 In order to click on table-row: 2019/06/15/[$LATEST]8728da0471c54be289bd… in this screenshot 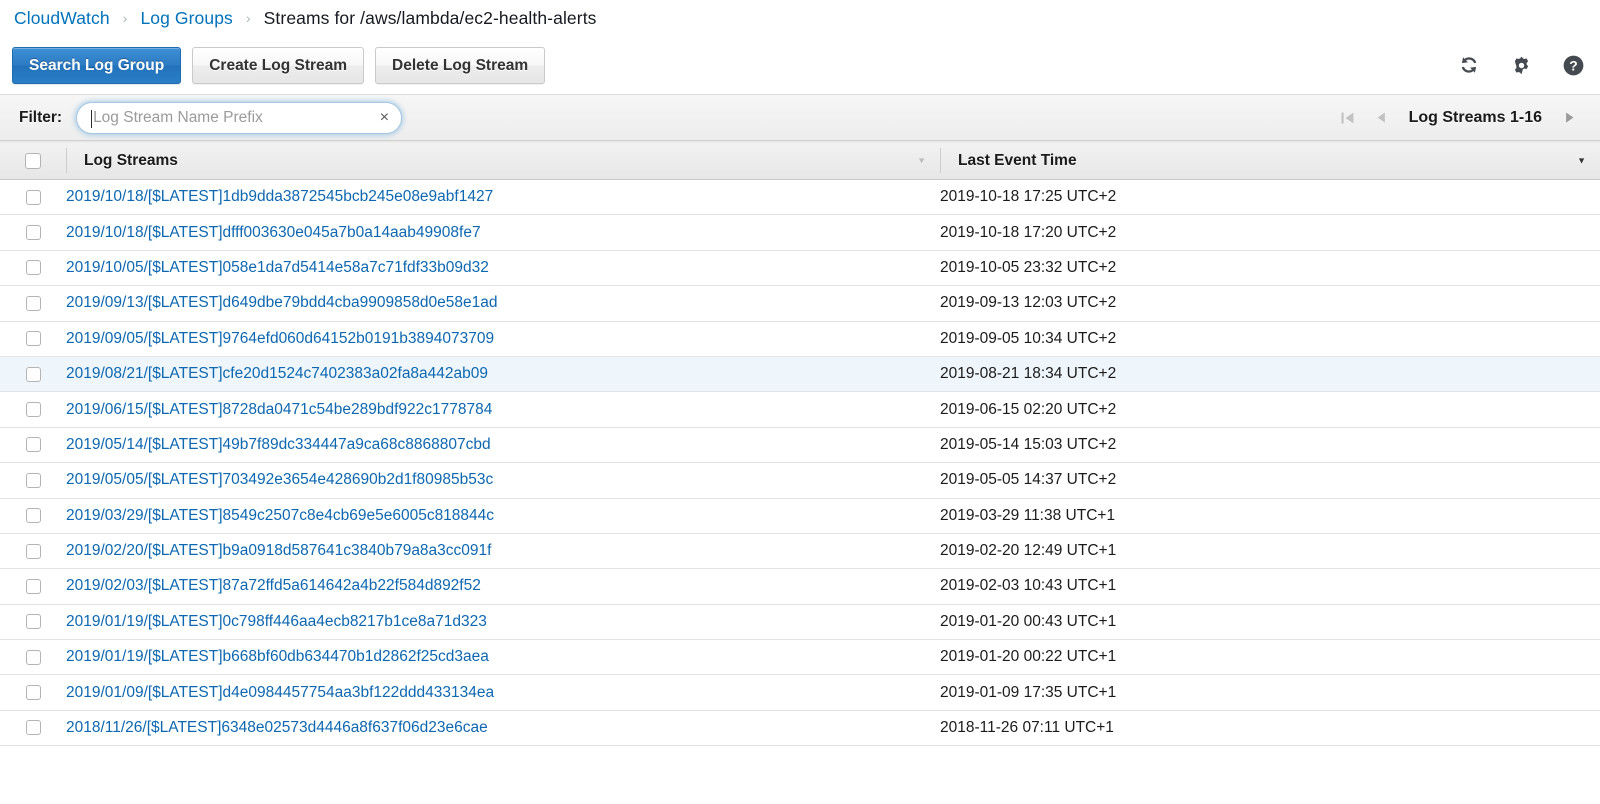, I will do `click(800, 409)`.